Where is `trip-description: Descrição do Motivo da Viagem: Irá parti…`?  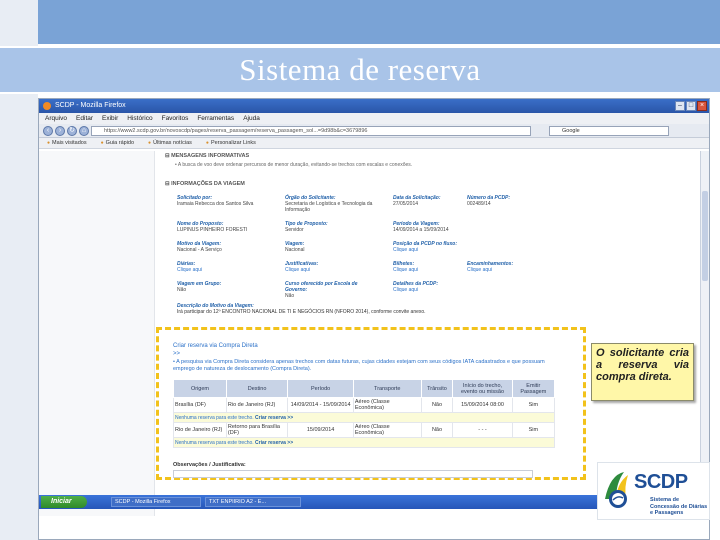 trip-description: Descrição do Motivo da Viagem: Irá parti… is located at coordinates (301, 309).